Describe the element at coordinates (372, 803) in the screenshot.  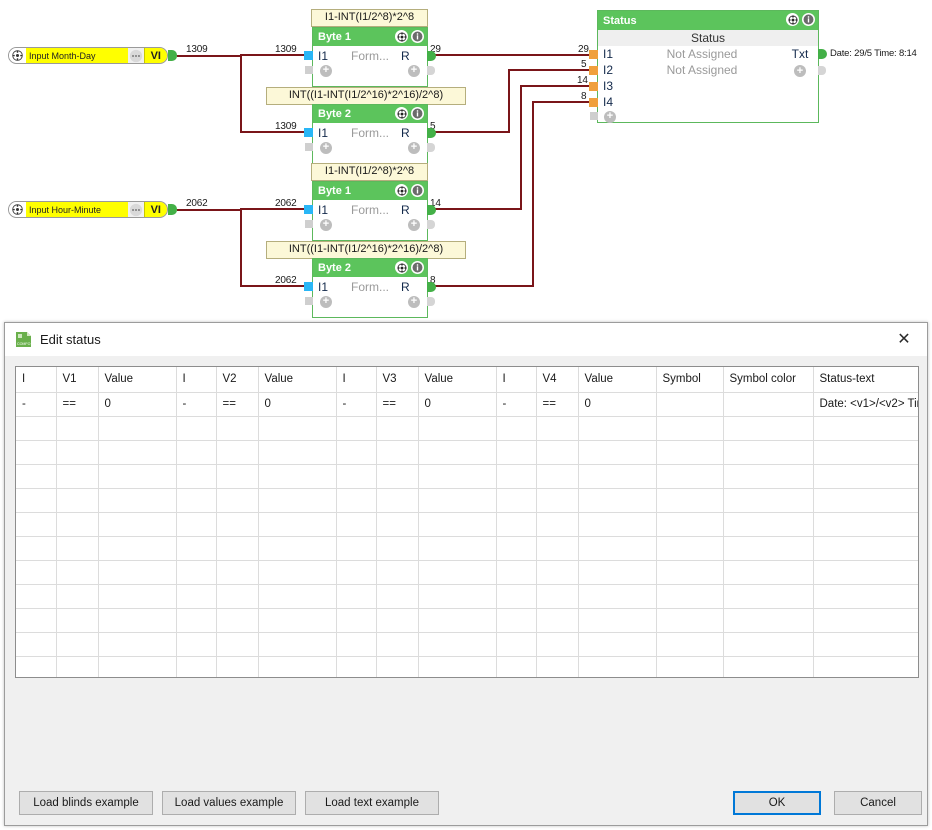
I see `load-text-example-button: Load text example` at that location.